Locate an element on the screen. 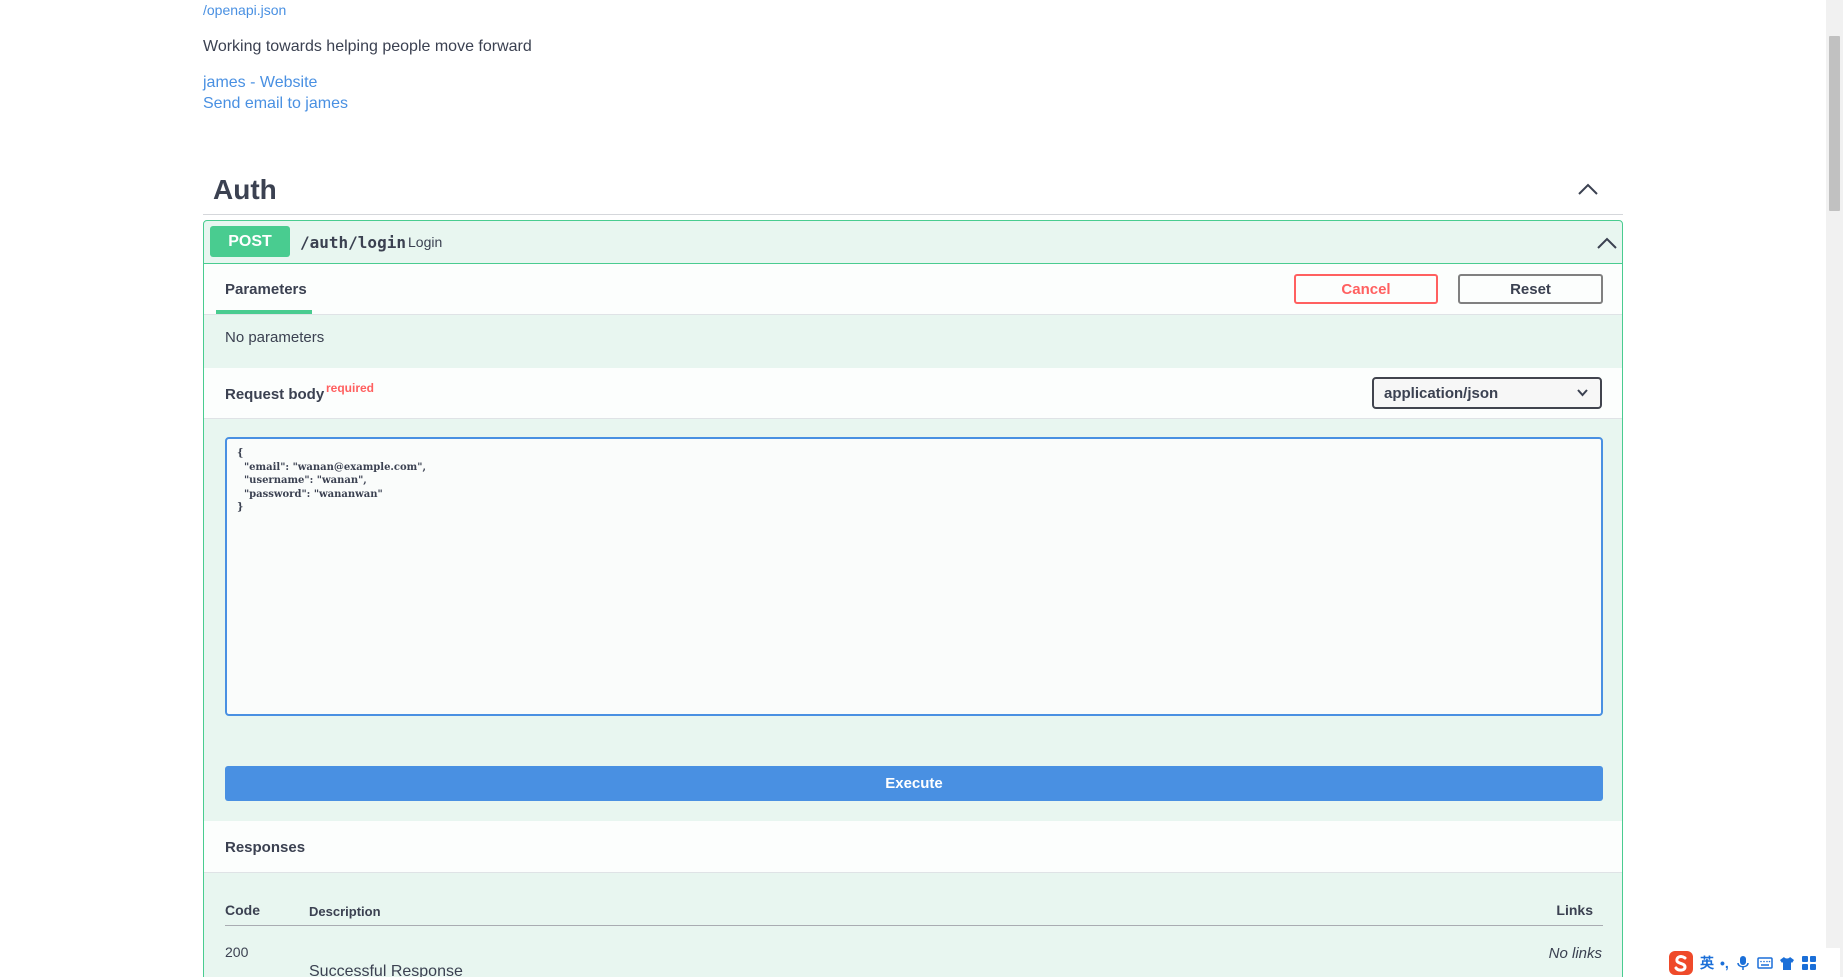 This screenshot has height=977, width=1843. keyboard-icon is located at coordinates (1765, 963).